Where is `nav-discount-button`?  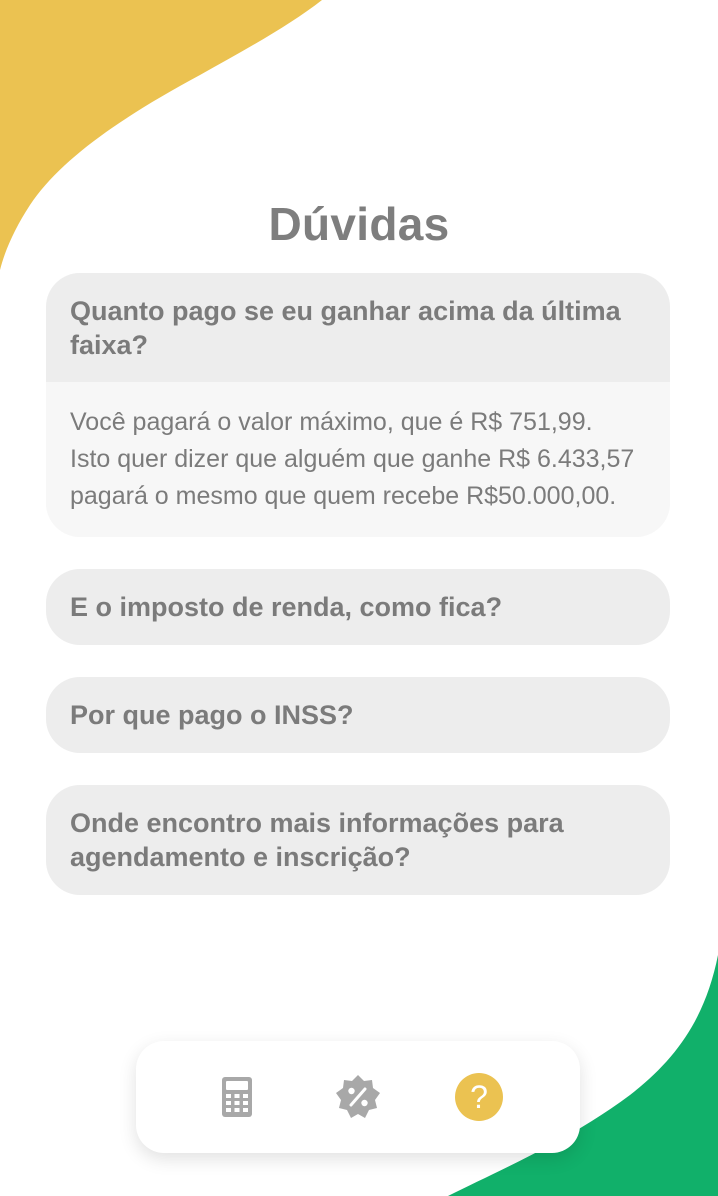
nav-discount-button is located at coordinates (358, 1097).